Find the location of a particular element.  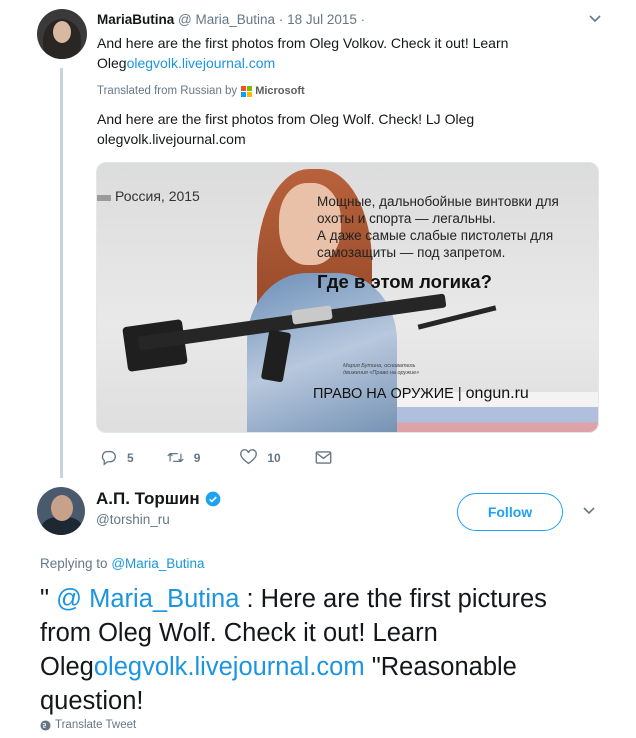

retweet-count: 9 is located at coordinates (197, 457).